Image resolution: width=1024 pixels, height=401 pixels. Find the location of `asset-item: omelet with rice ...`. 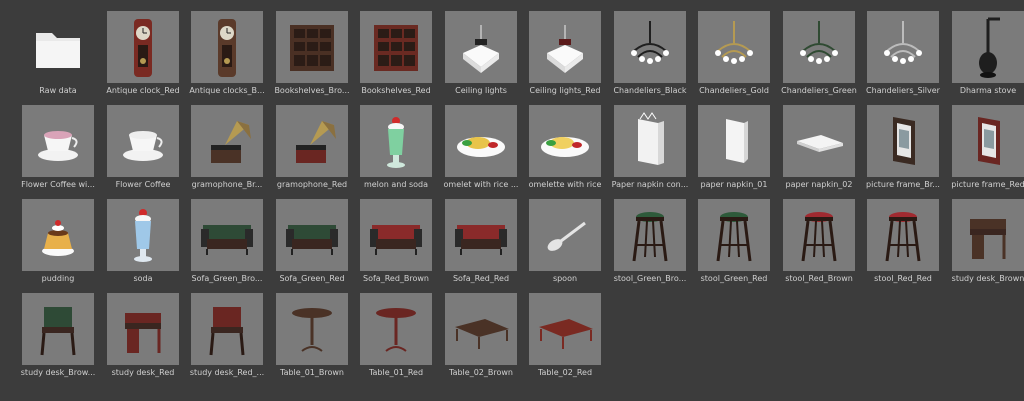

asset-item: omelet with rice ... is located at coordinates (484, 150).